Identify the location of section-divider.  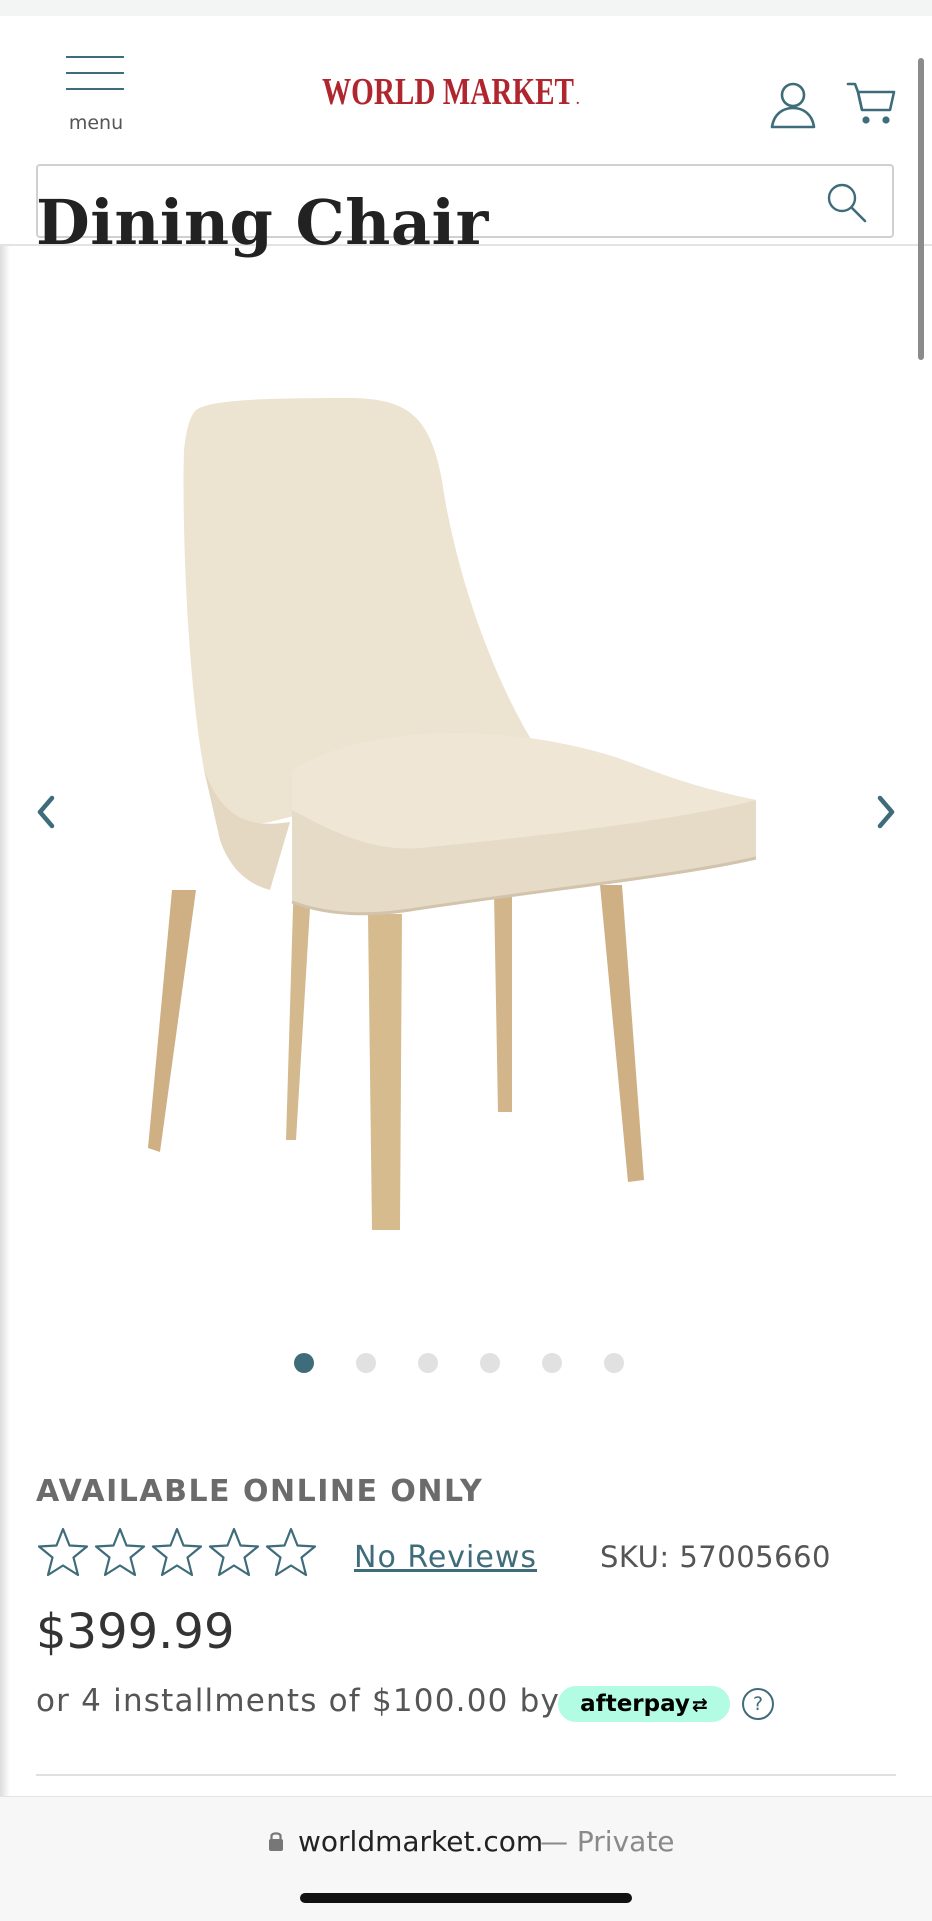
(466, 1775).